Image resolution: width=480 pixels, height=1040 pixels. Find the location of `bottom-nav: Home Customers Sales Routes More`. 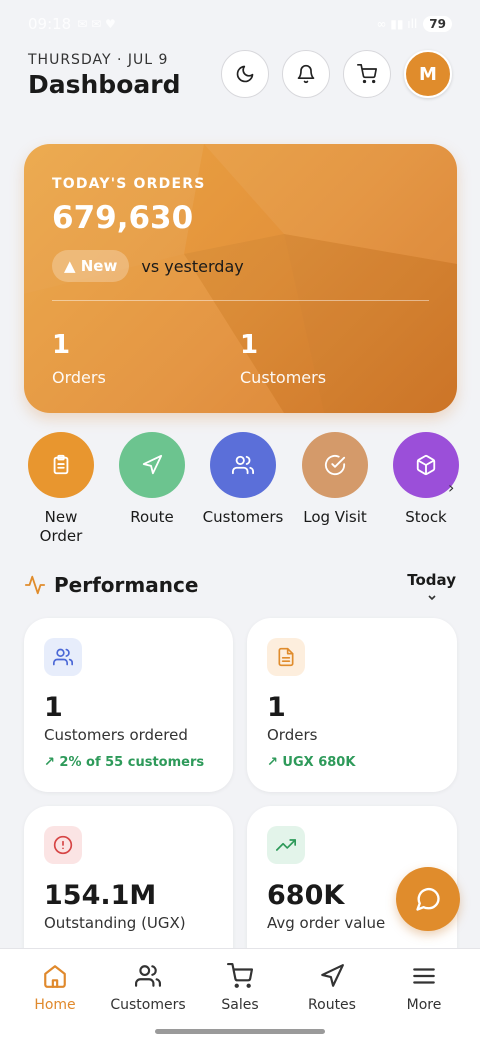

bottom-nav: Home Customers Sales Routes More is located at coordinates (240, 994).